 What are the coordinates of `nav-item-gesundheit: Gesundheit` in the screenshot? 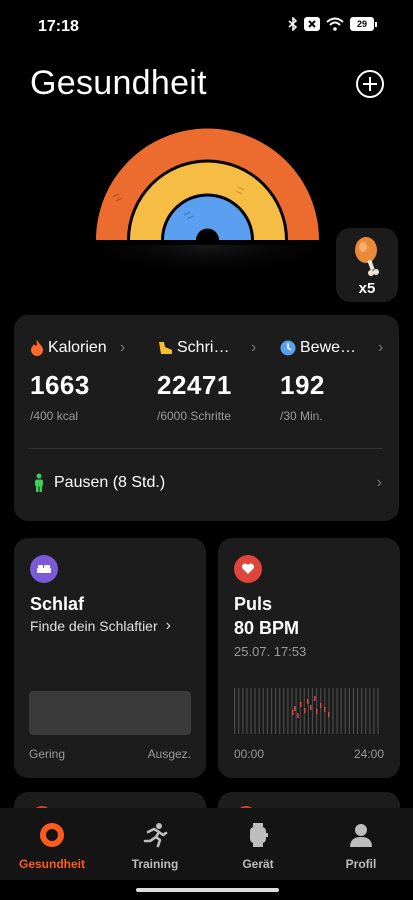 It's located at (52, 846).